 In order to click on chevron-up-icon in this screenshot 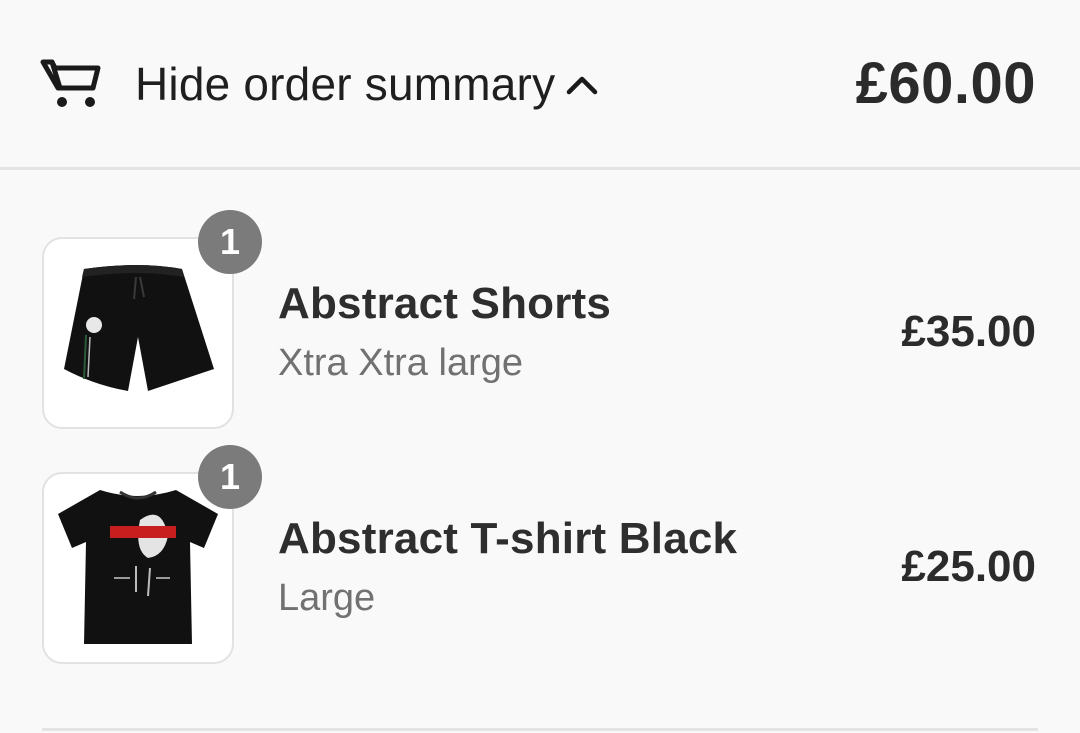, I will do `click(582, 84)`.